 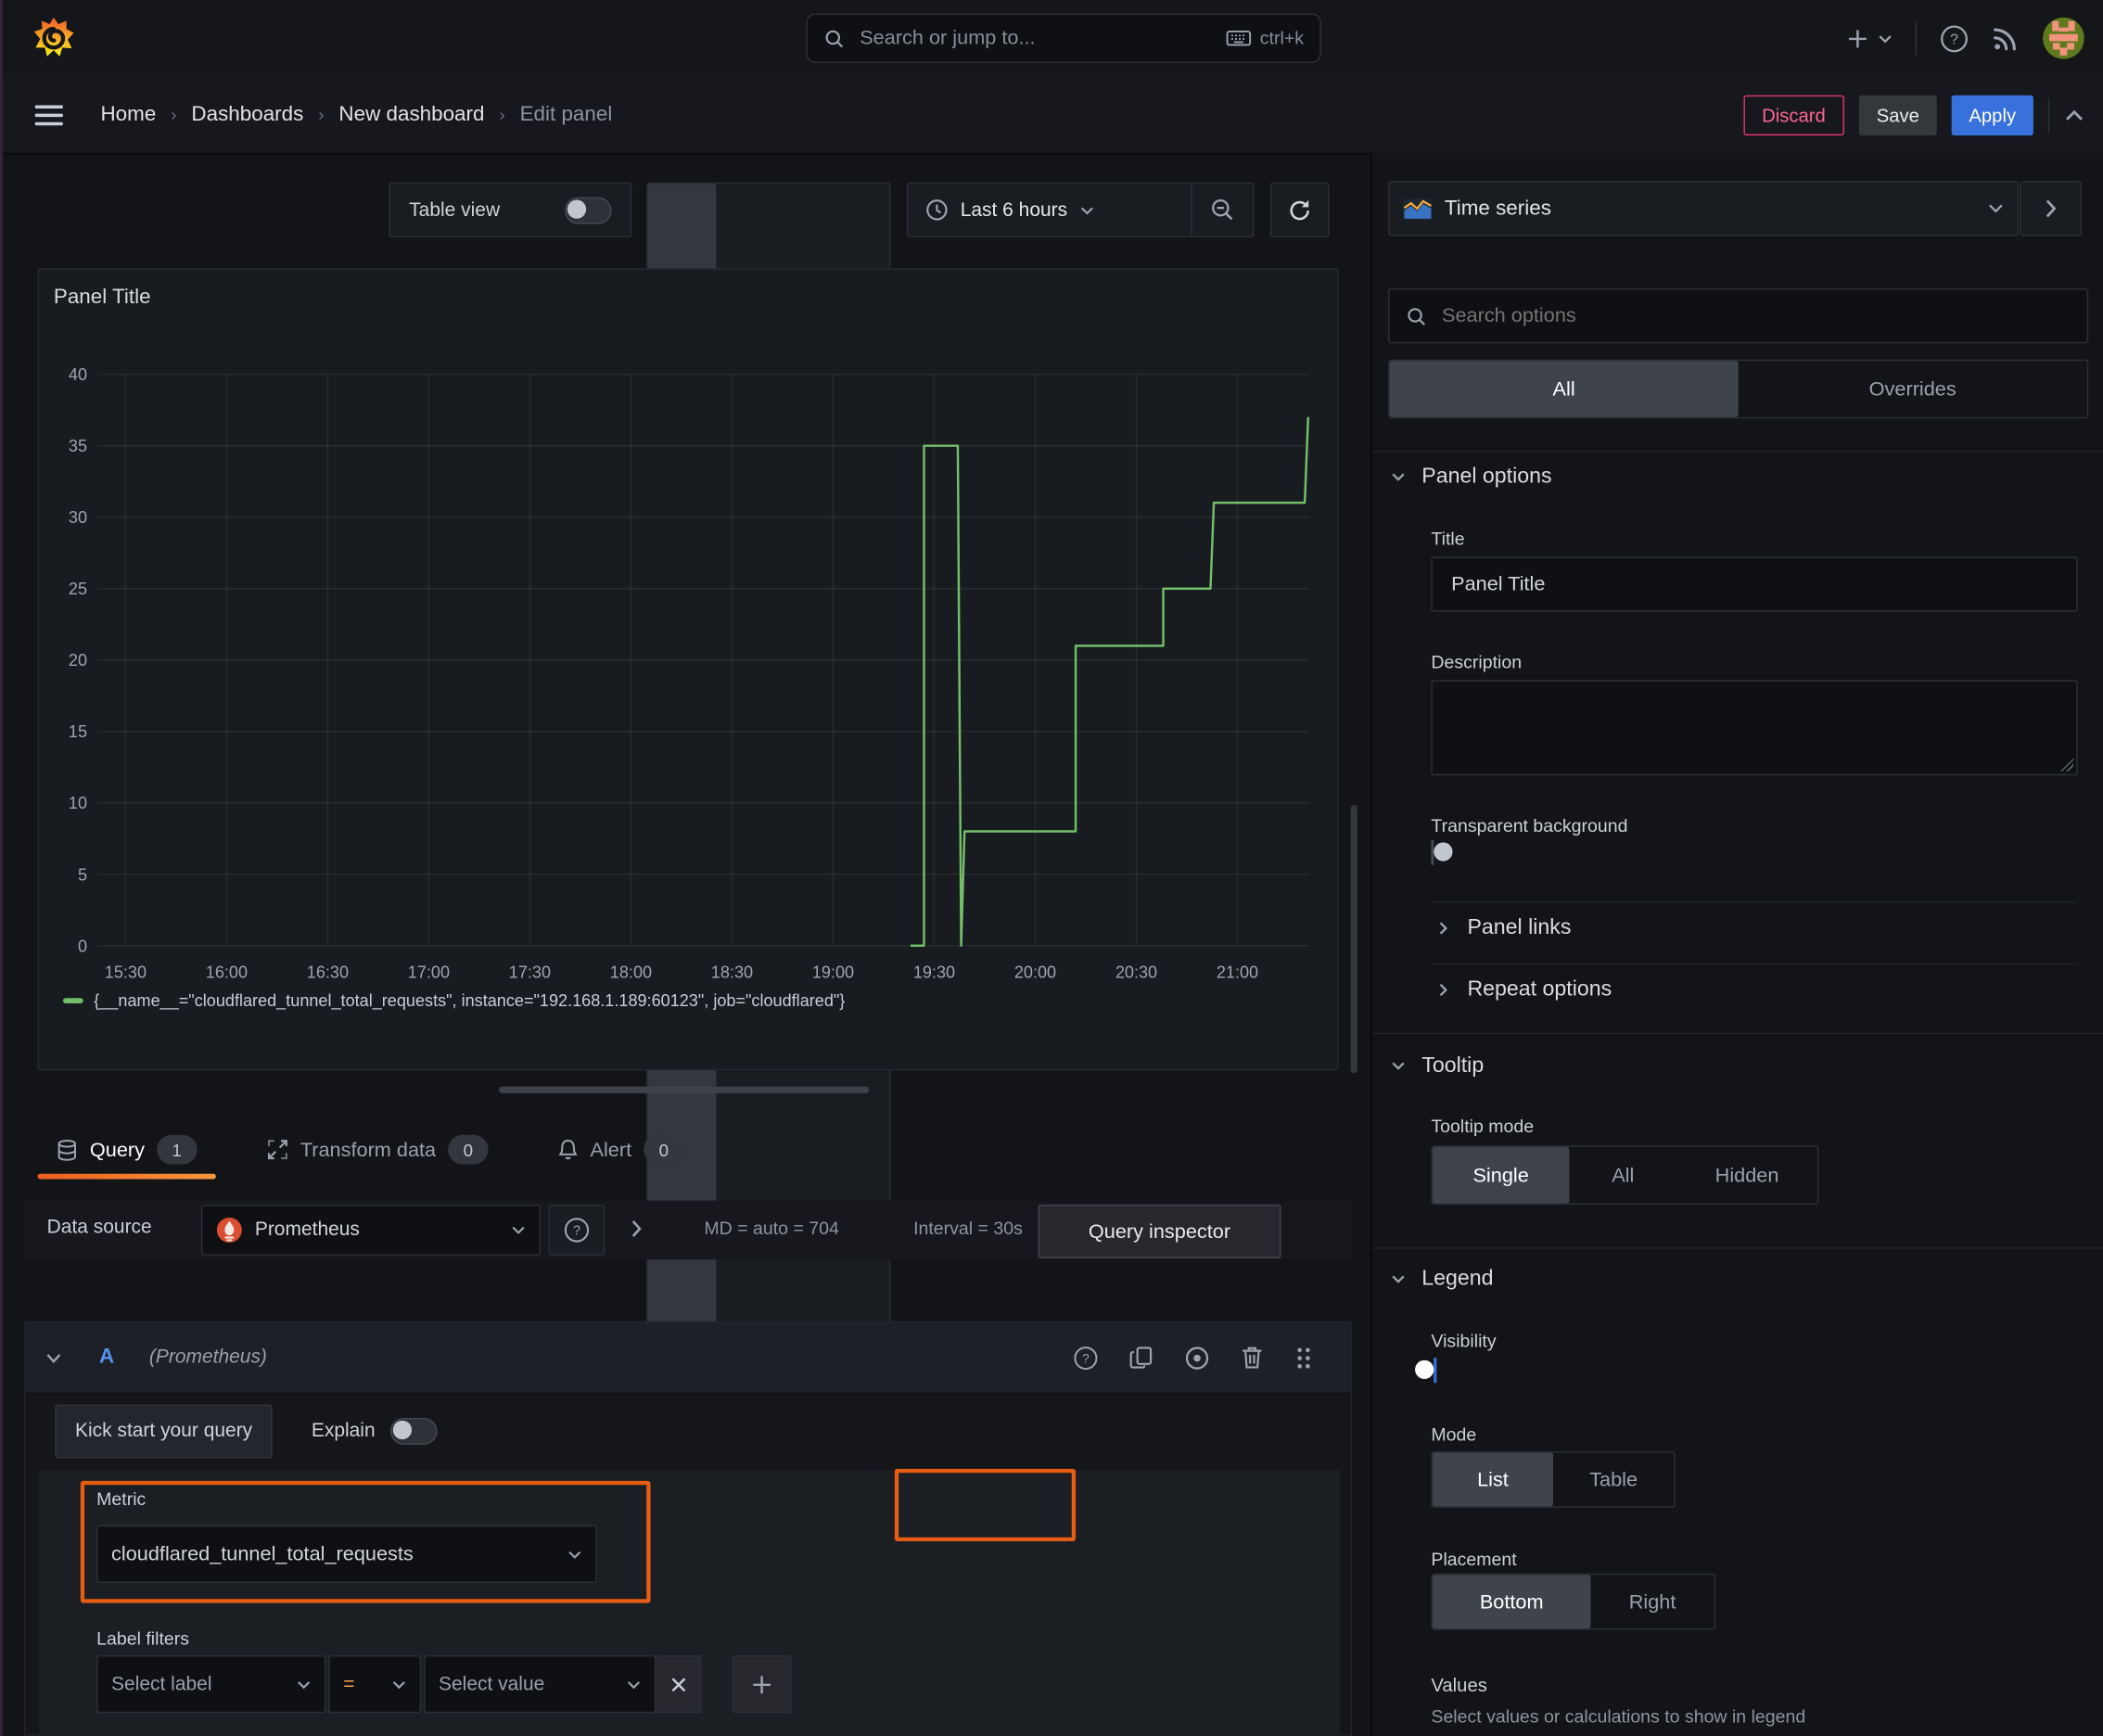 What do you see at coordinates (1913, 389) in the screenshot?
I see `tab-overrides: Overrides` at bounding box center [1913, 389].